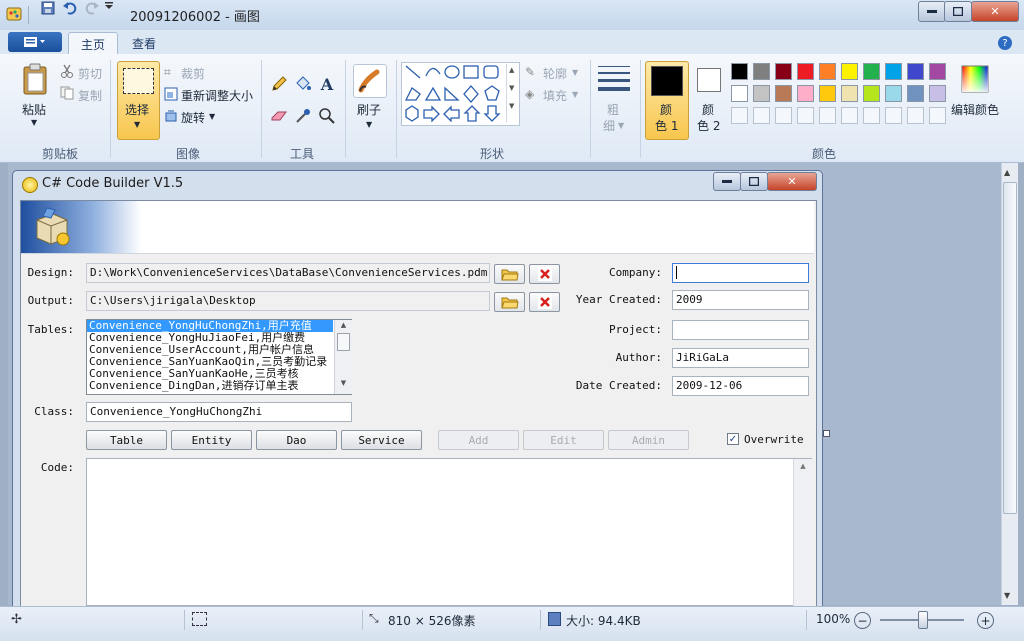 The height and width of the screenshot is (641, 1024). What do you see at coordinates (90, 95) in the screenshot?
I see `copy-button: 复制` at bounding box center [90, 95].